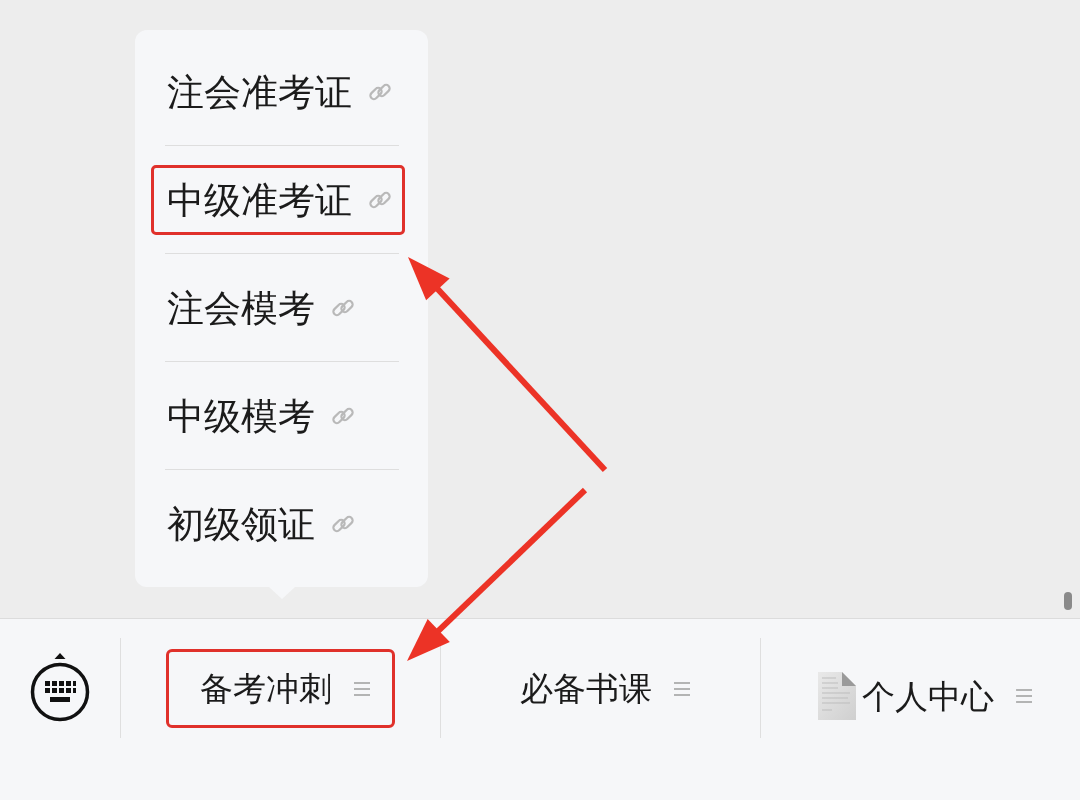 The image size is (1080, 800). I want to click on popup-menu-item: 注会准考证, so click(278, 92).